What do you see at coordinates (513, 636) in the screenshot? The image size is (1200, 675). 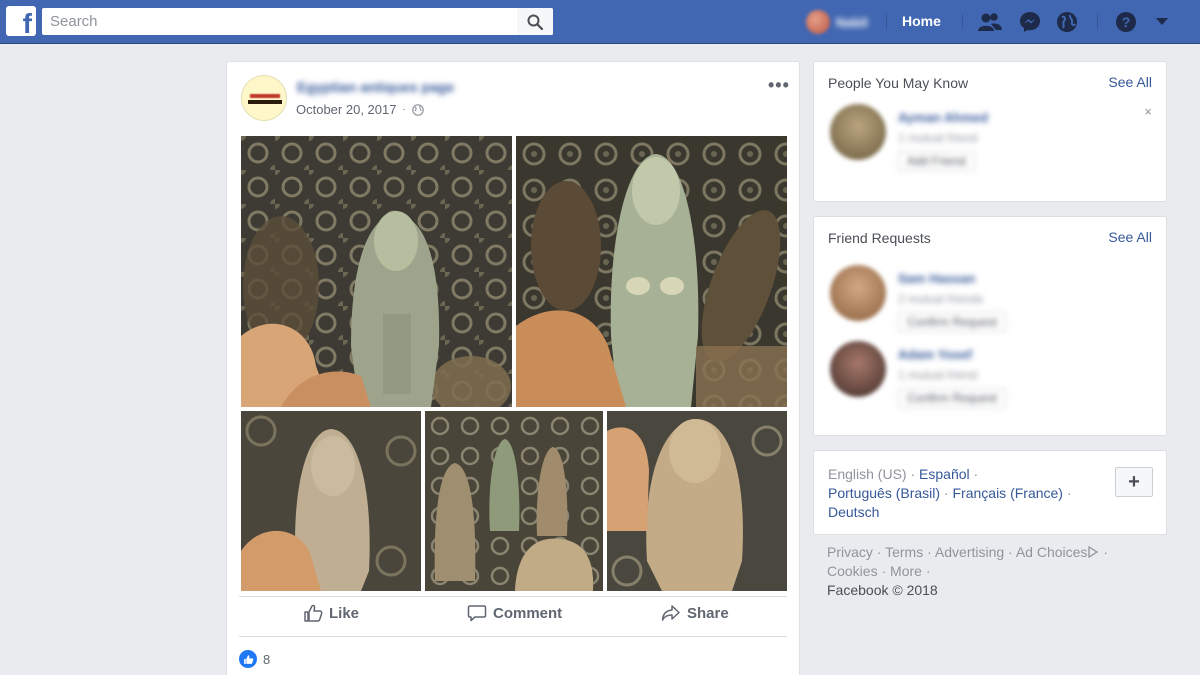 I see `actions-bottom-divider` at bounding box center [513, 636].